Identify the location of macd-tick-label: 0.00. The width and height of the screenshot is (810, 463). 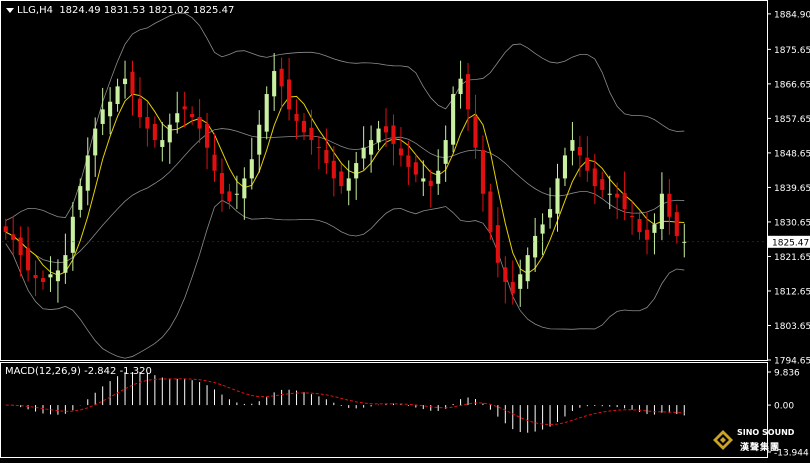
(784, 407).